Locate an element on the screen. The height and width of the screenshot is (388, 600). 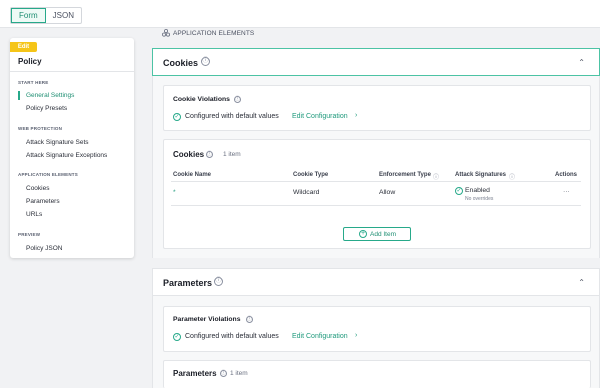
signatures-cell: Enabled is located at coordinates (477, 190).